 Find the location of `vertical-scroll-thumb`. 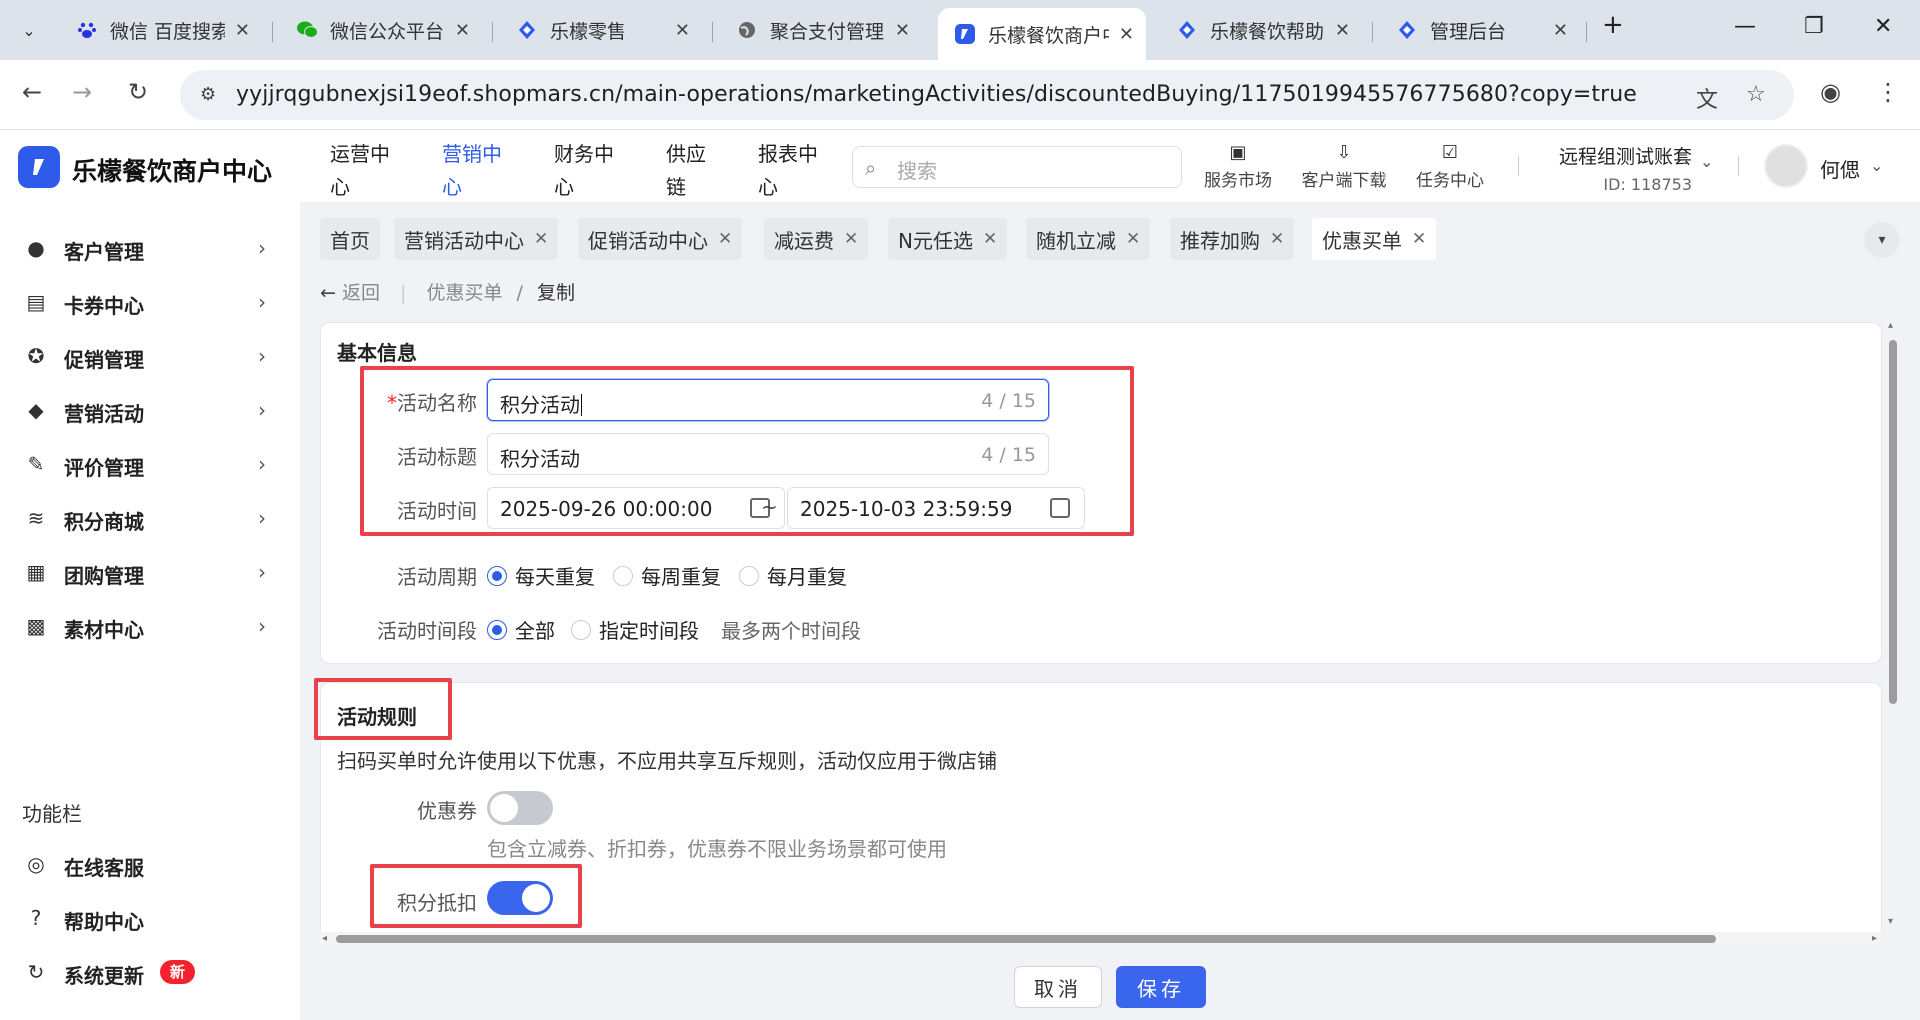

vertical-scroll-thumb is located at coordinates (1893, 522).